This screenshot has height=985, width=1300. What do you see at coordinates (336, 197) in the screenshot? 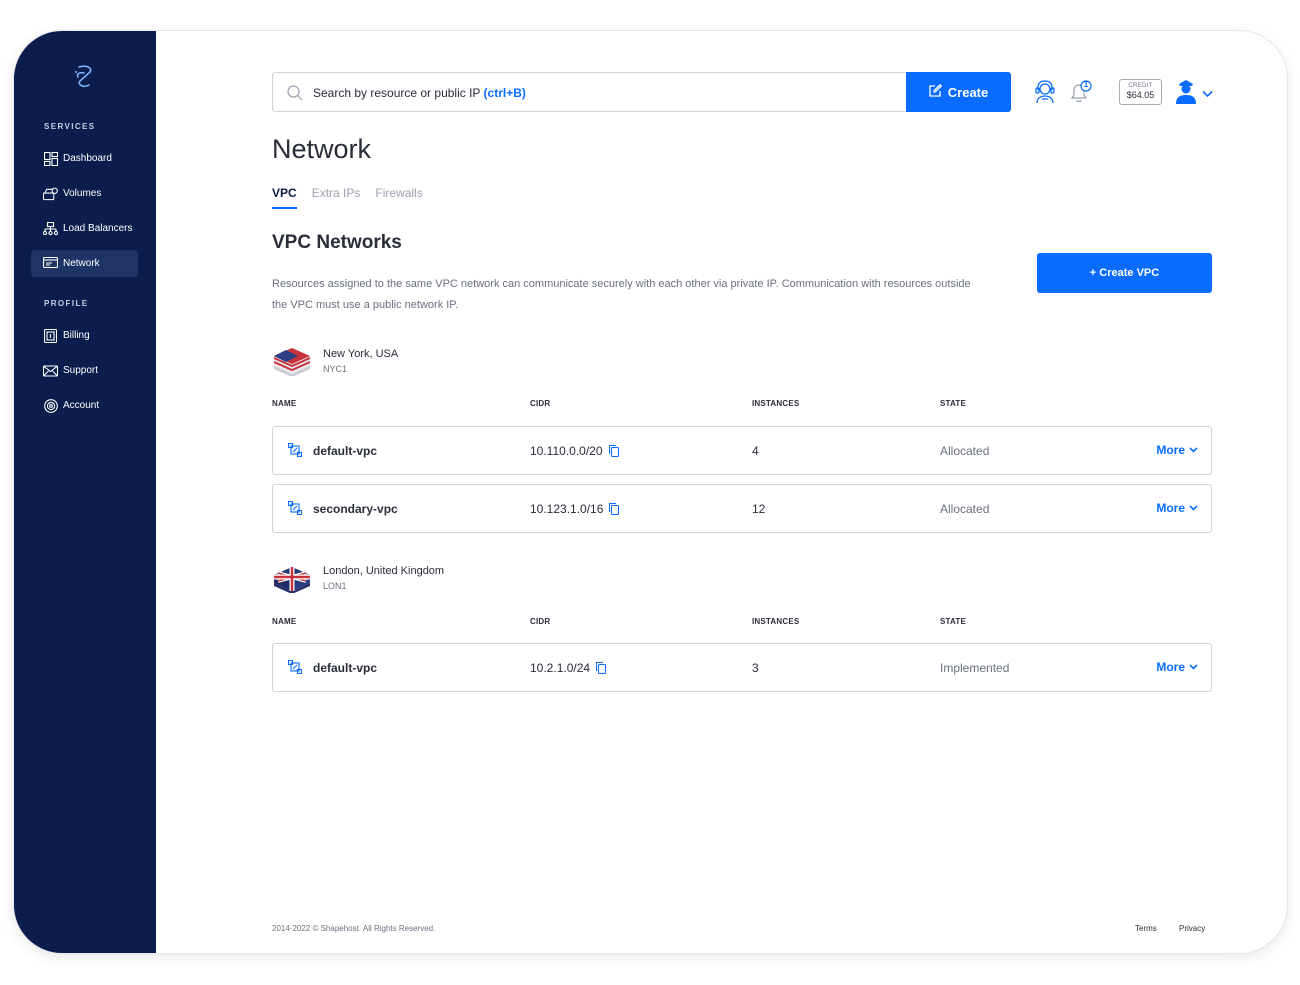
I see `tab-extra-ips: Extra IPs` at bounding box center [336, 197].